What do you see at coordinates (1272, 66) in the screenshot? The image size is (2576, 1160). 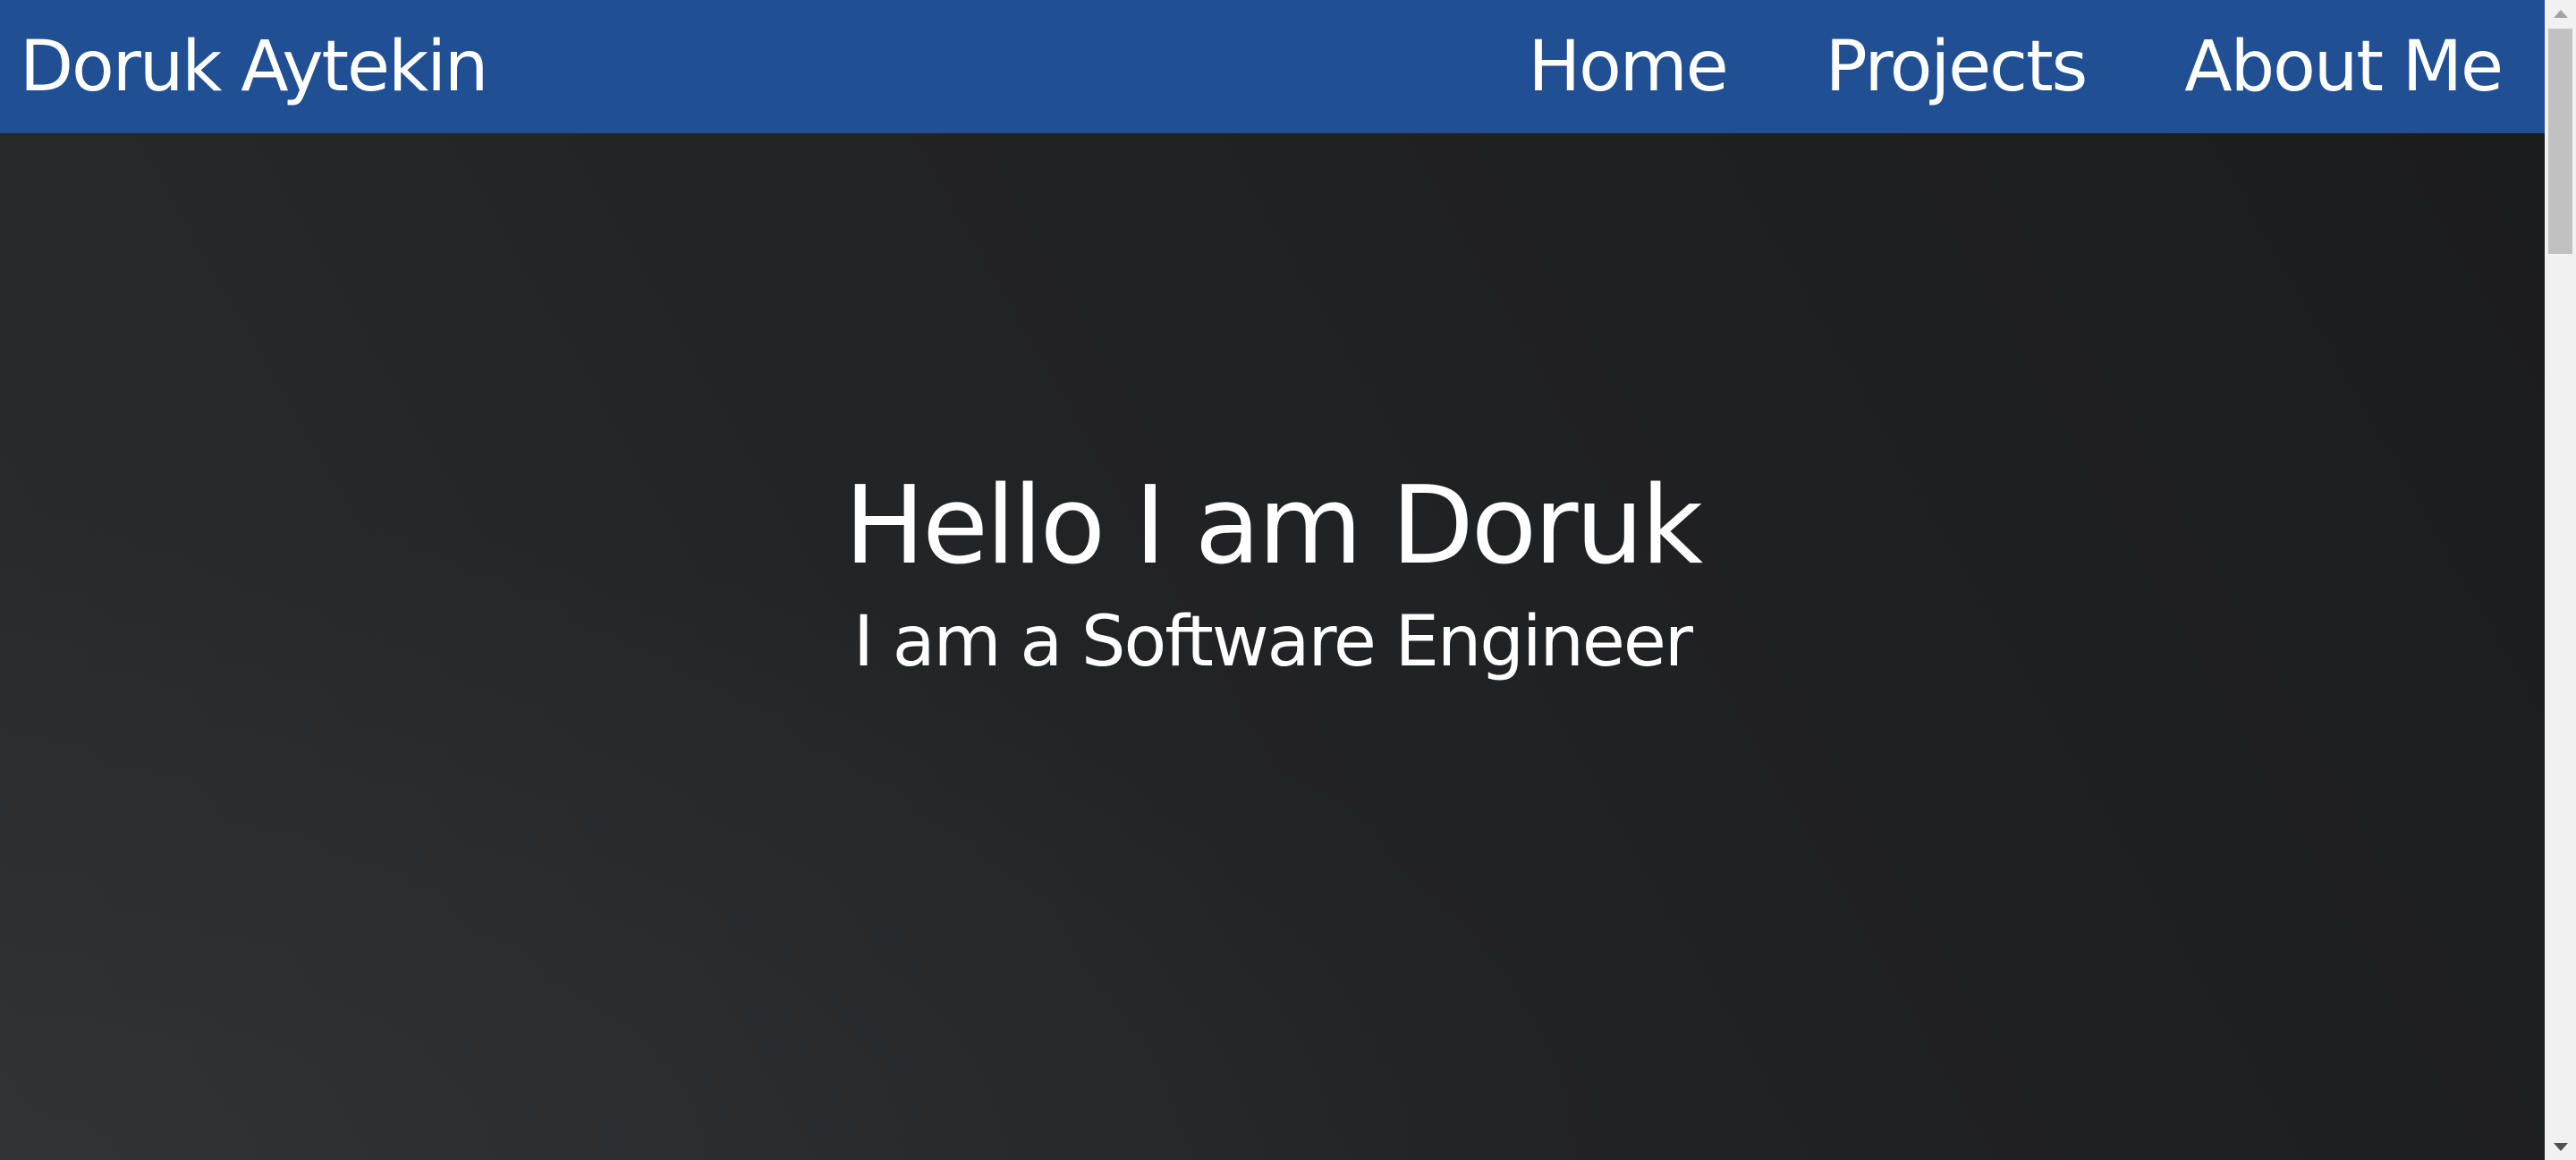 I see `navbar: Doruk Aytekin Home Projects About Me` at bounding box center [1272, 66].